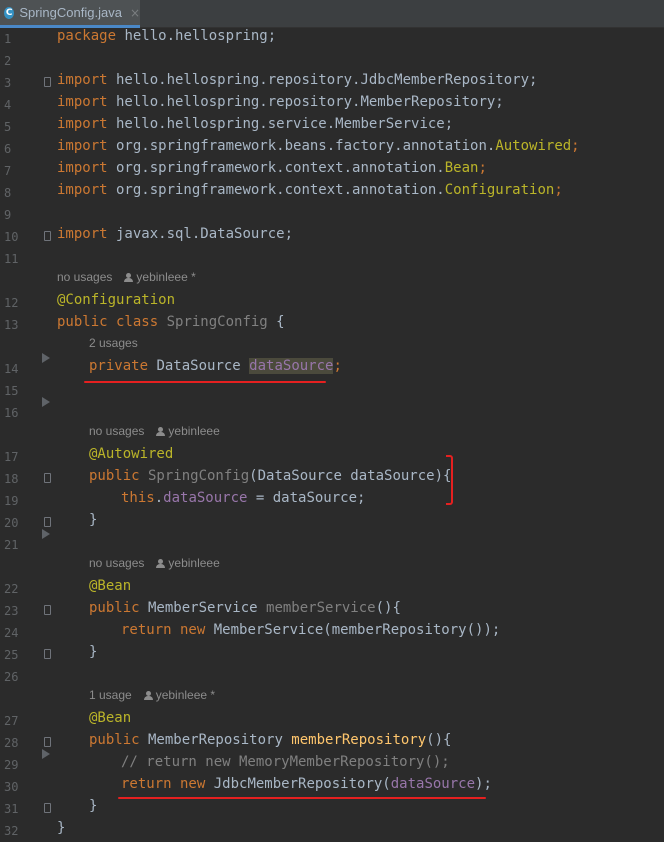 The width and height of the screenshot is (664, 842). Describe the element at coordinates (22, 369) in the screenshot. I see `gutter-line: 14` at that location.